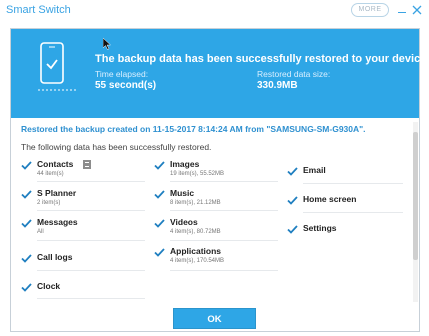 The height and width of the screenshot is (336, 429). Describe the element at coordinates (55, 164) in the screenshot. I see `item-label: Contacts` at that location.